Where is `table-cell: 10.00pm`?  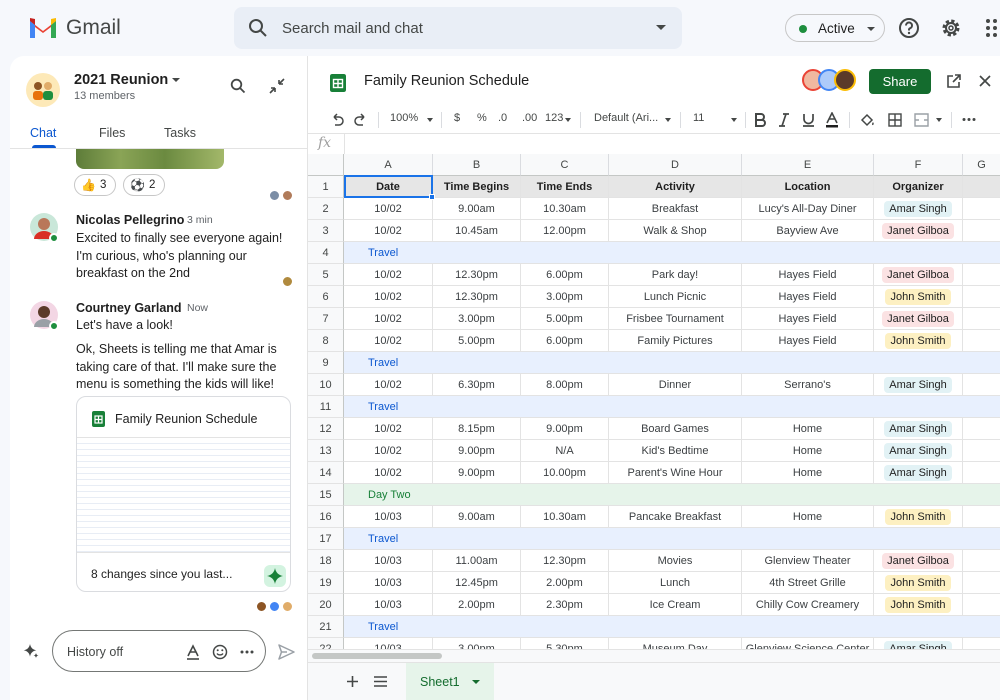 table-cell: 10.00pm is located at coordinates (565, 473).